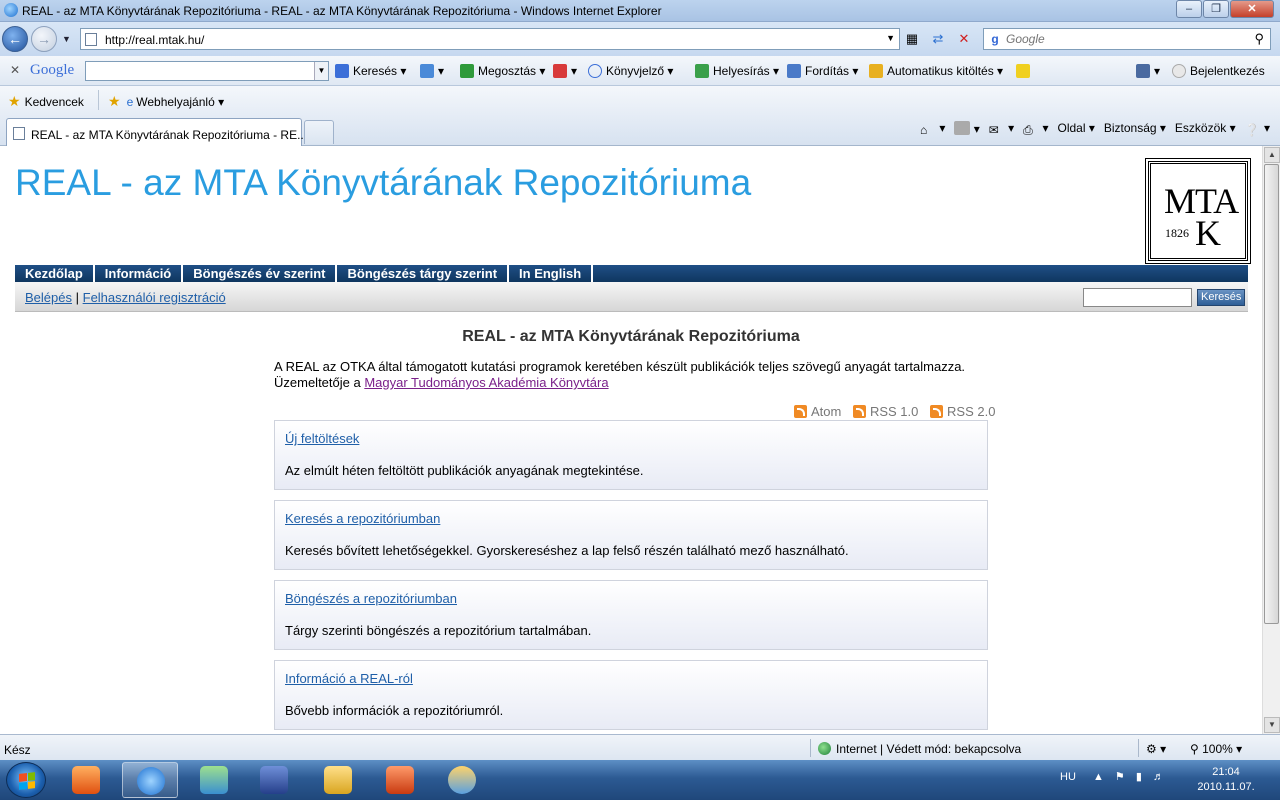 The height and width of the screenshot is (800, 1280). Describe the element at coordinates (260, 273) in the screenshot. I see `menu-browse-year: Böngészés év szerint` at that location.